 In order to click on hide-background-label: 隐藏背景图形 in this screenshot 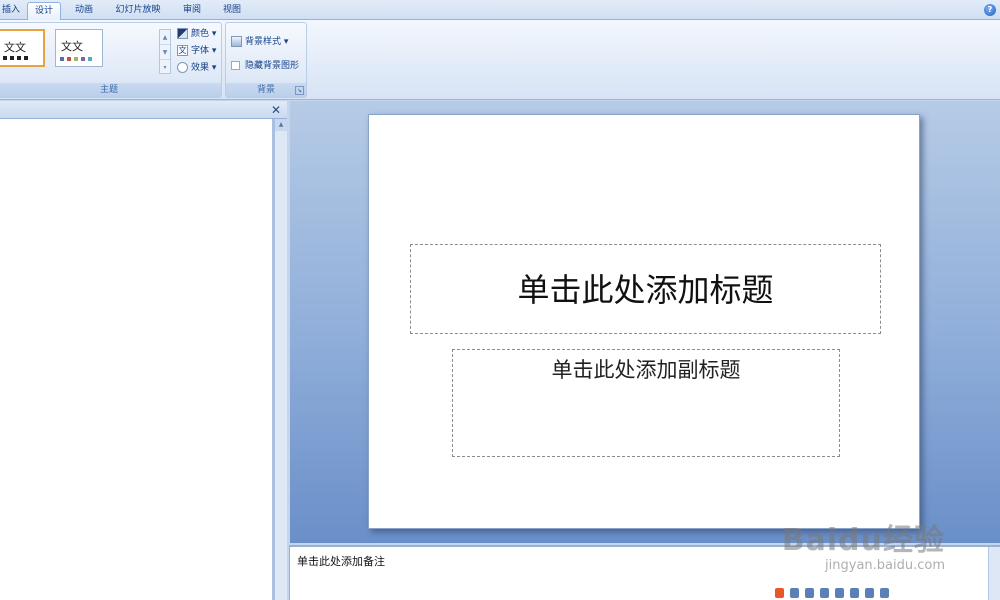, I will do `click(272, 66)`.